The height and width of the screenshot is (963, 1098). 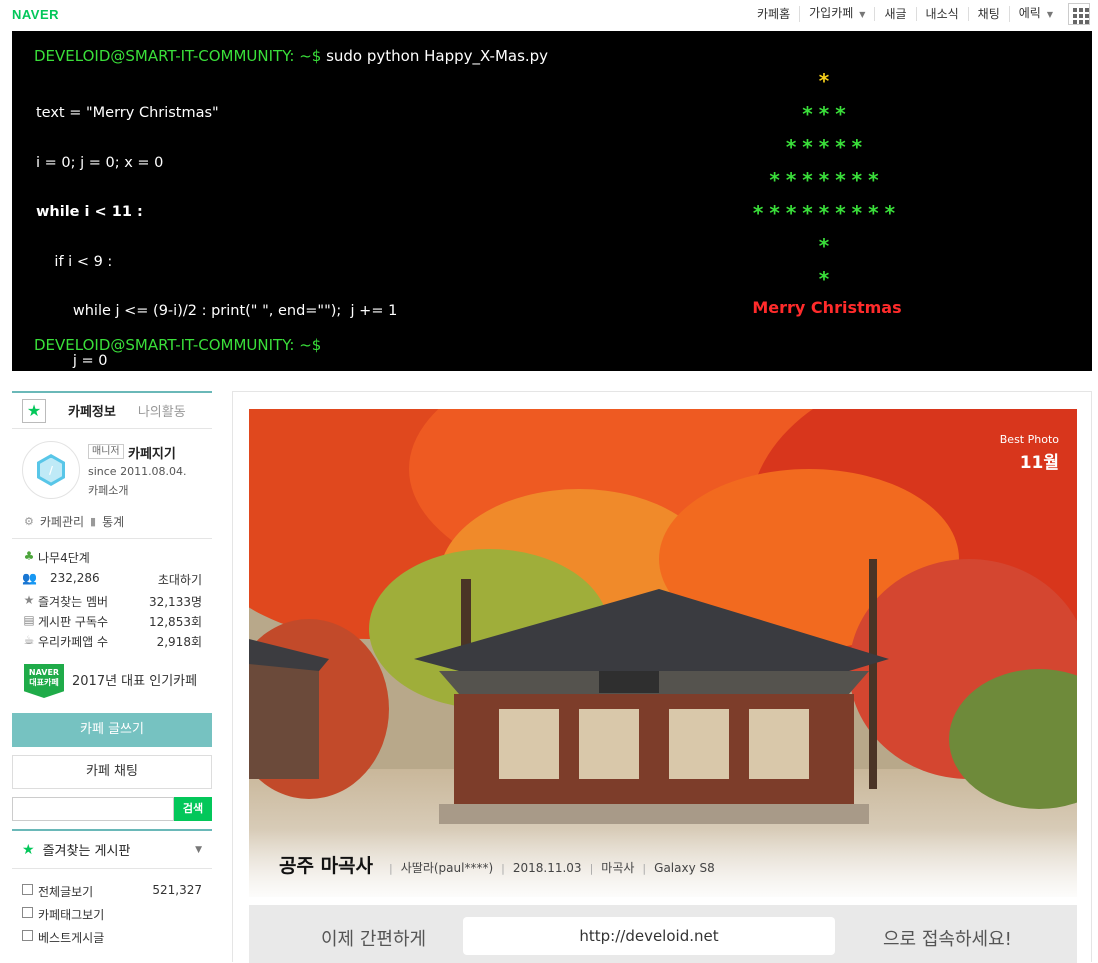 What do you see at coordinates (827, 307) in the screenshot?
I see `merry-christmas-text: Merry Christmas` at bounding box center [827, 307].